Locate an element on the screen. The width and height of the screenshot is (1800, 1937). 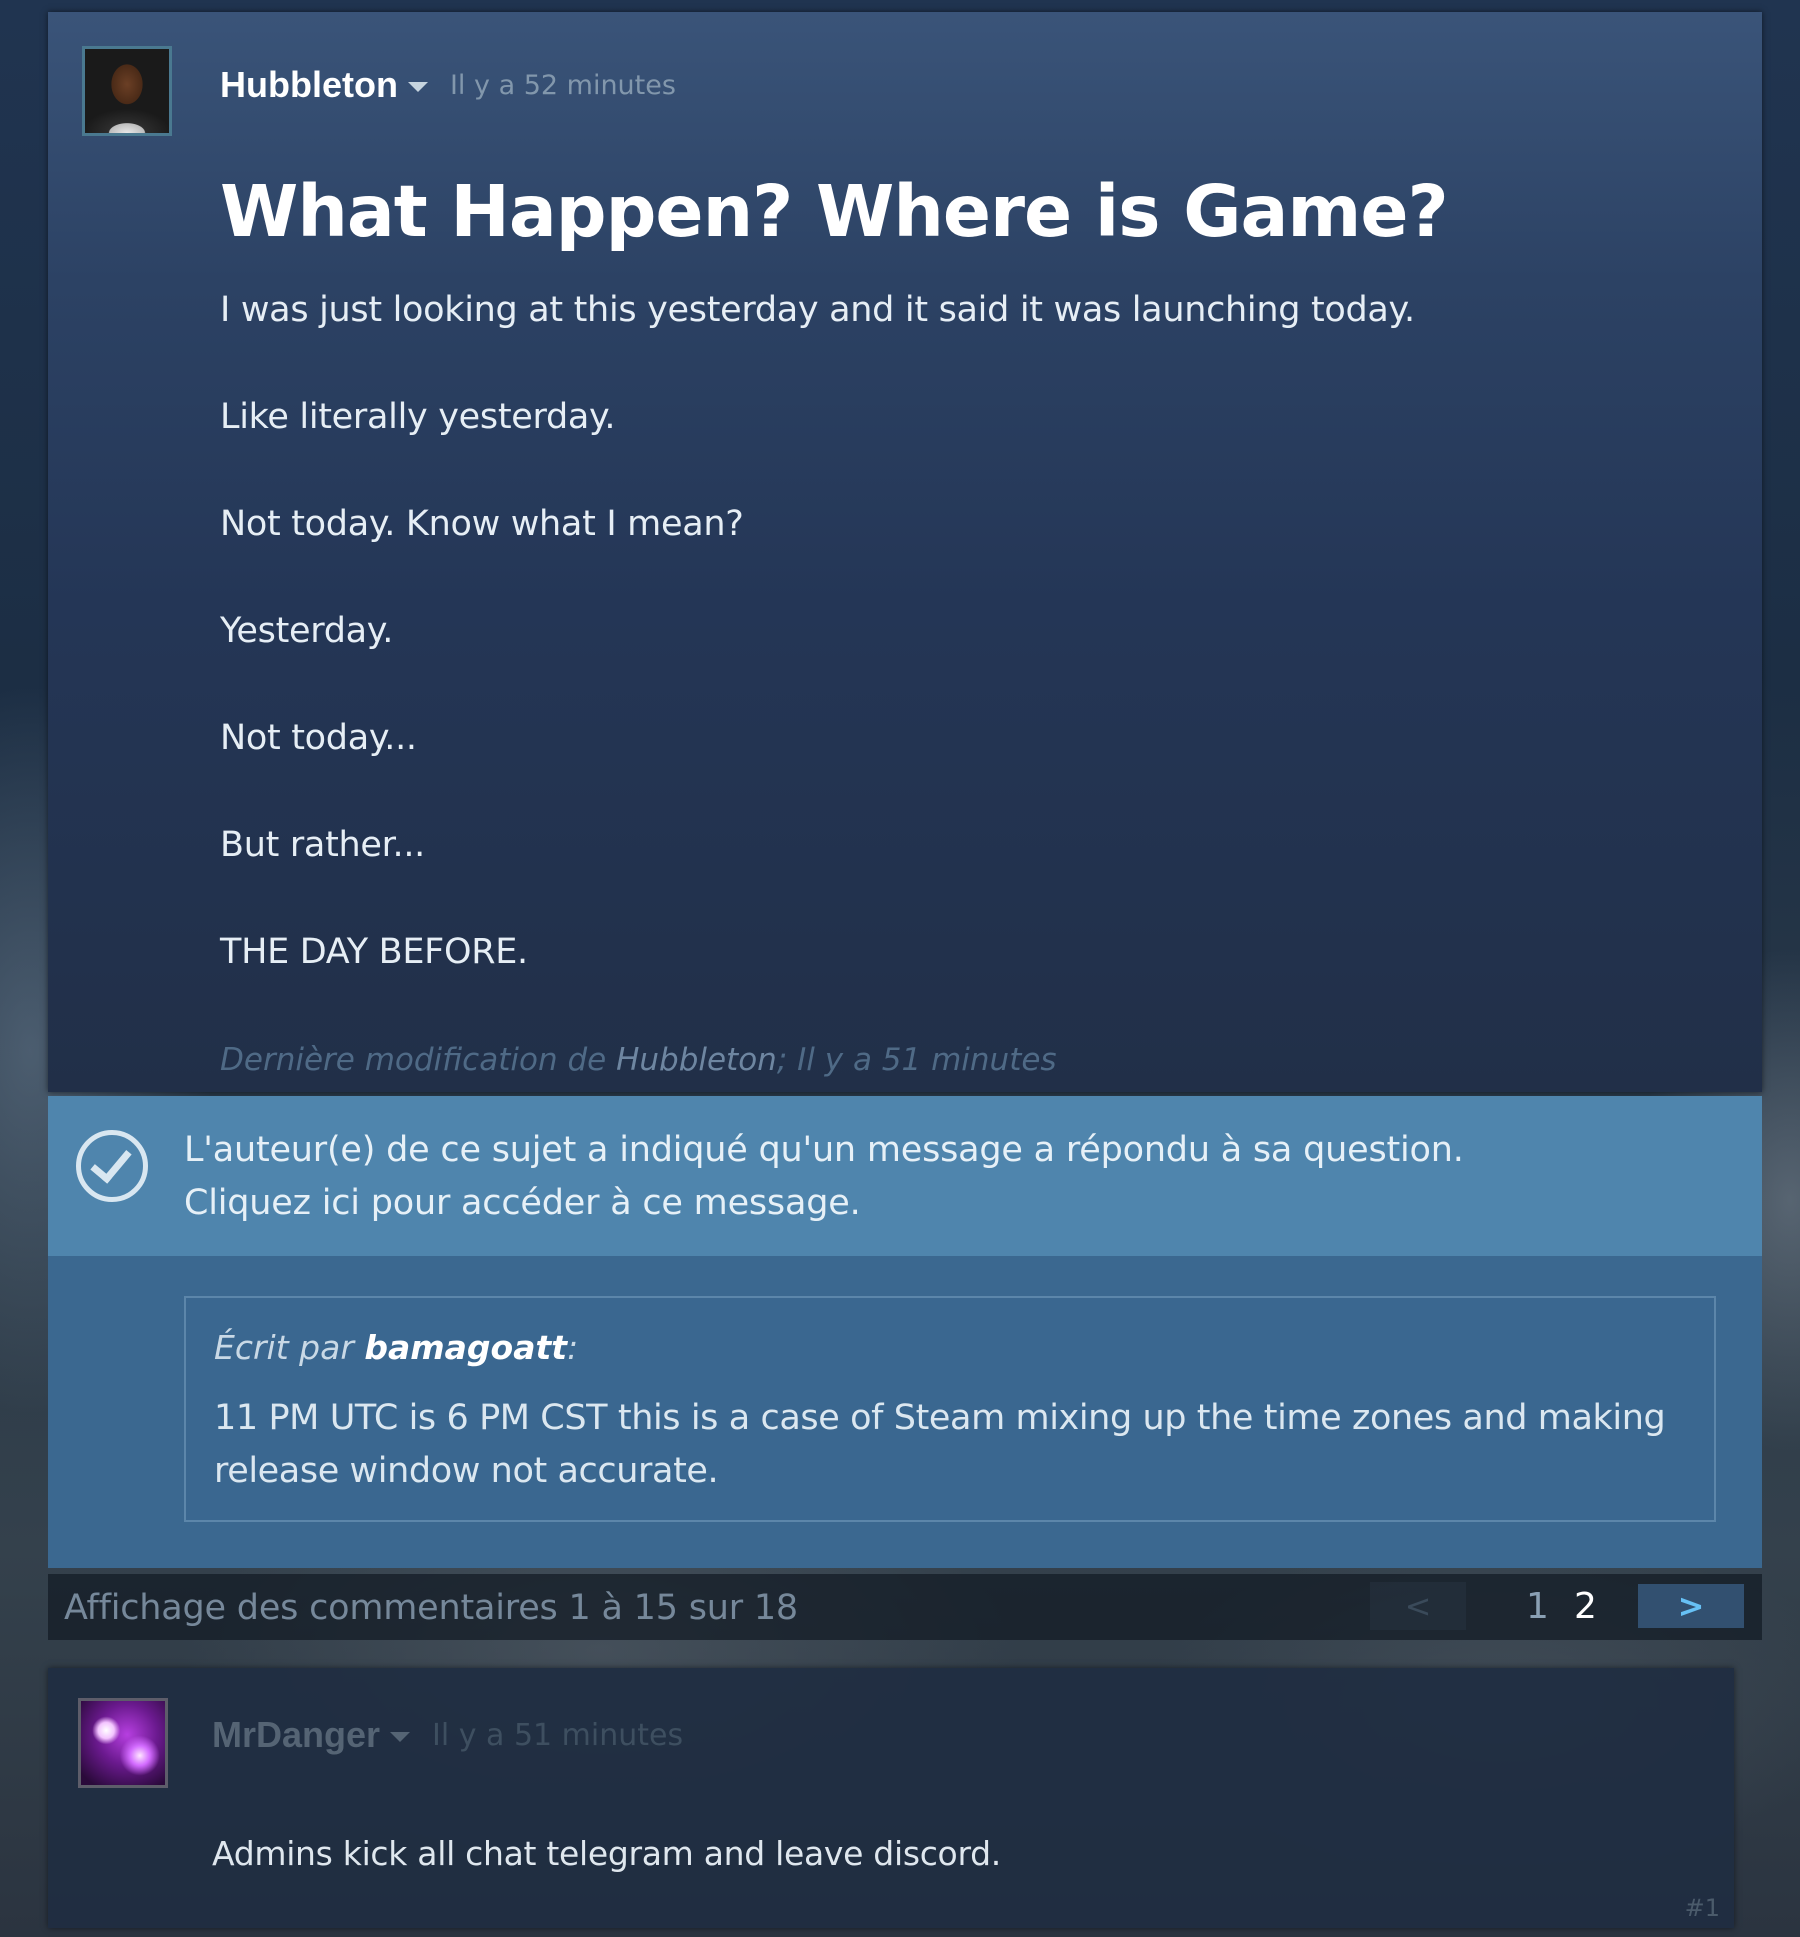
comment-number: #1 is located at coordinates (1702, 1908).